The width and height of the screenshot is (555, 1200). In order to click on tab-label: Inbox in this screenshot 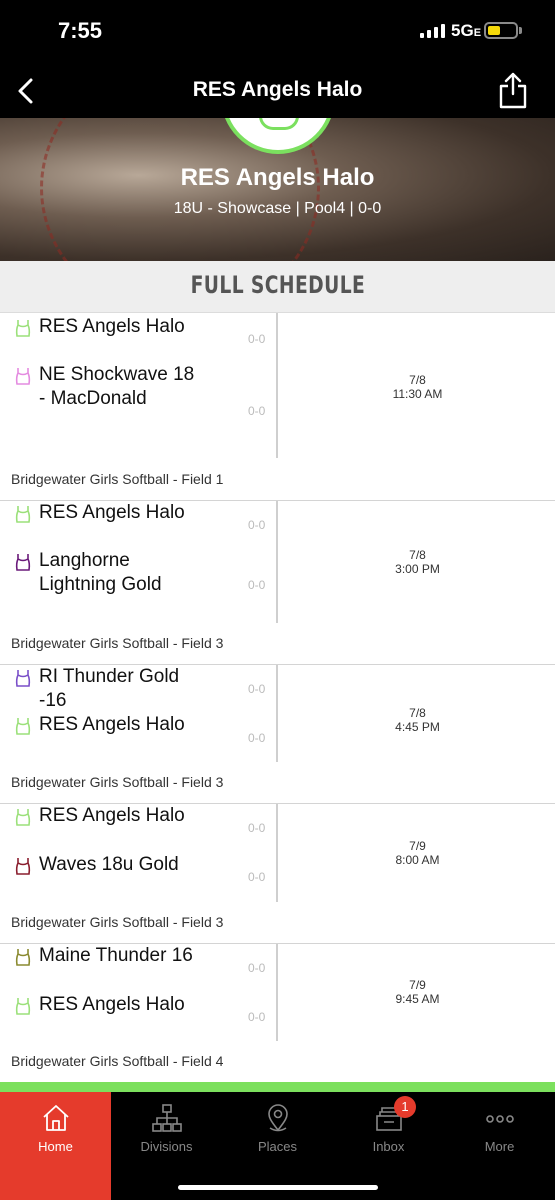, I will do `click(388, 1146)`.